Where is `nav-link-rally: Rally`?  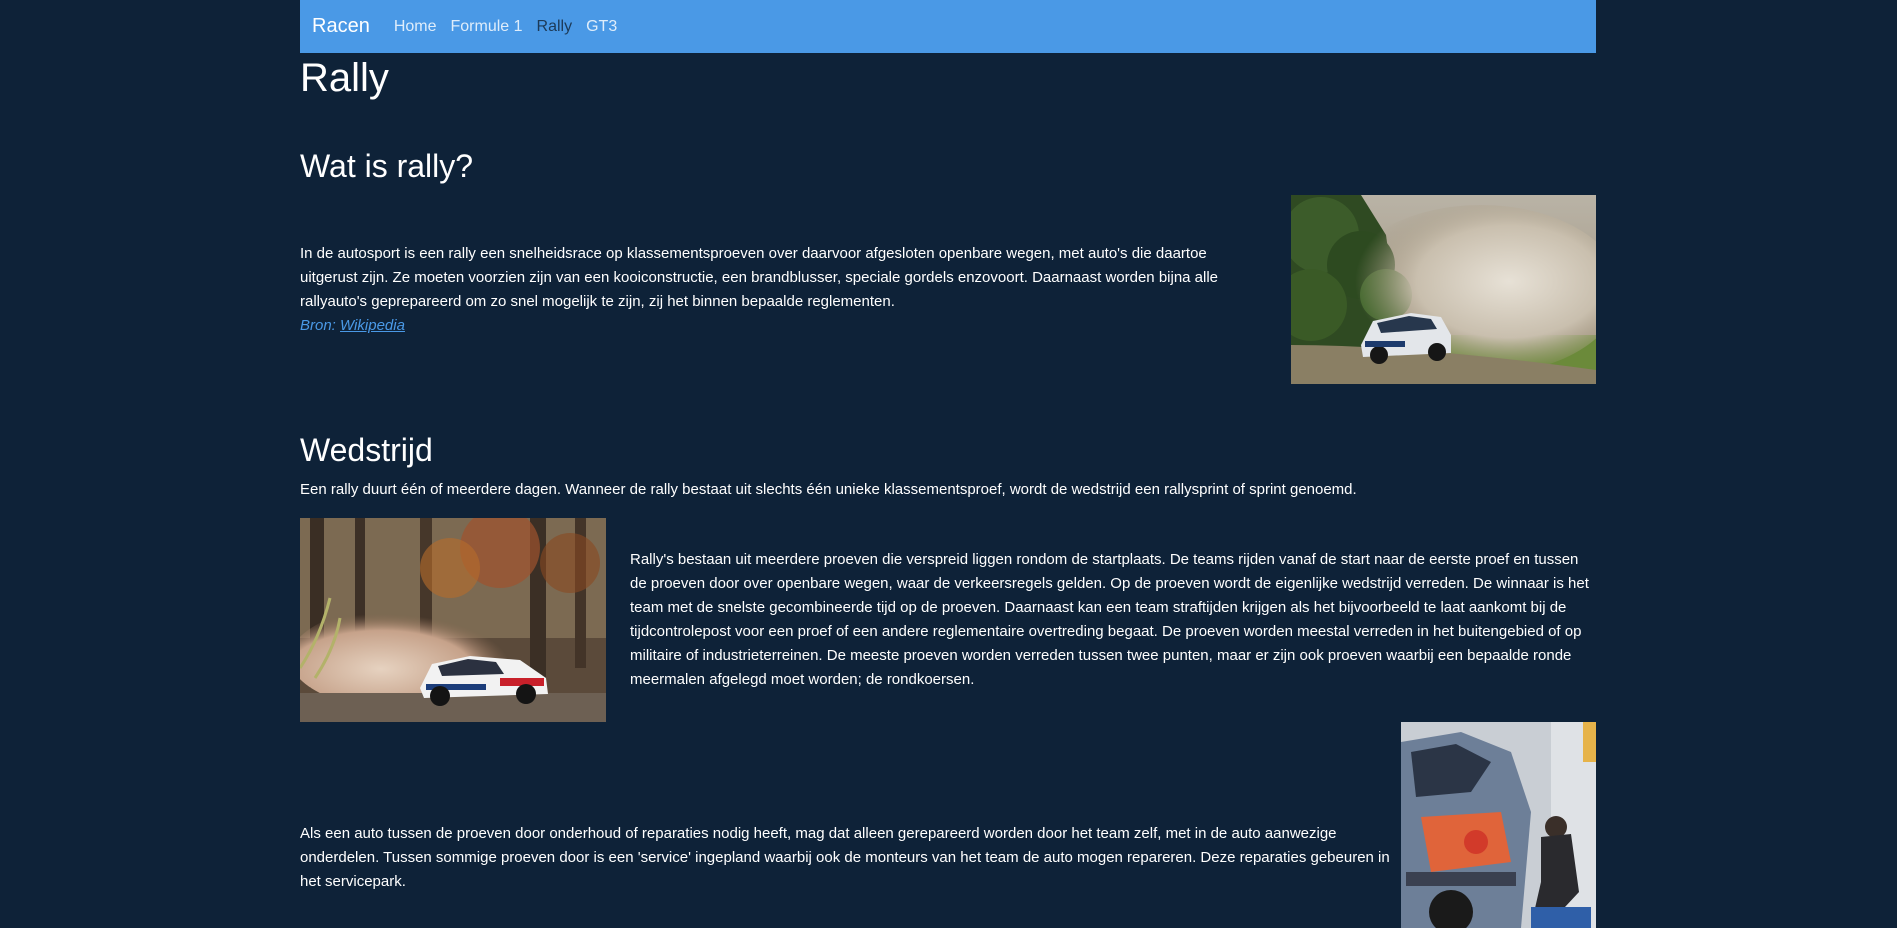
nav-link-rally: Rally is located at coordinates (555, 27).